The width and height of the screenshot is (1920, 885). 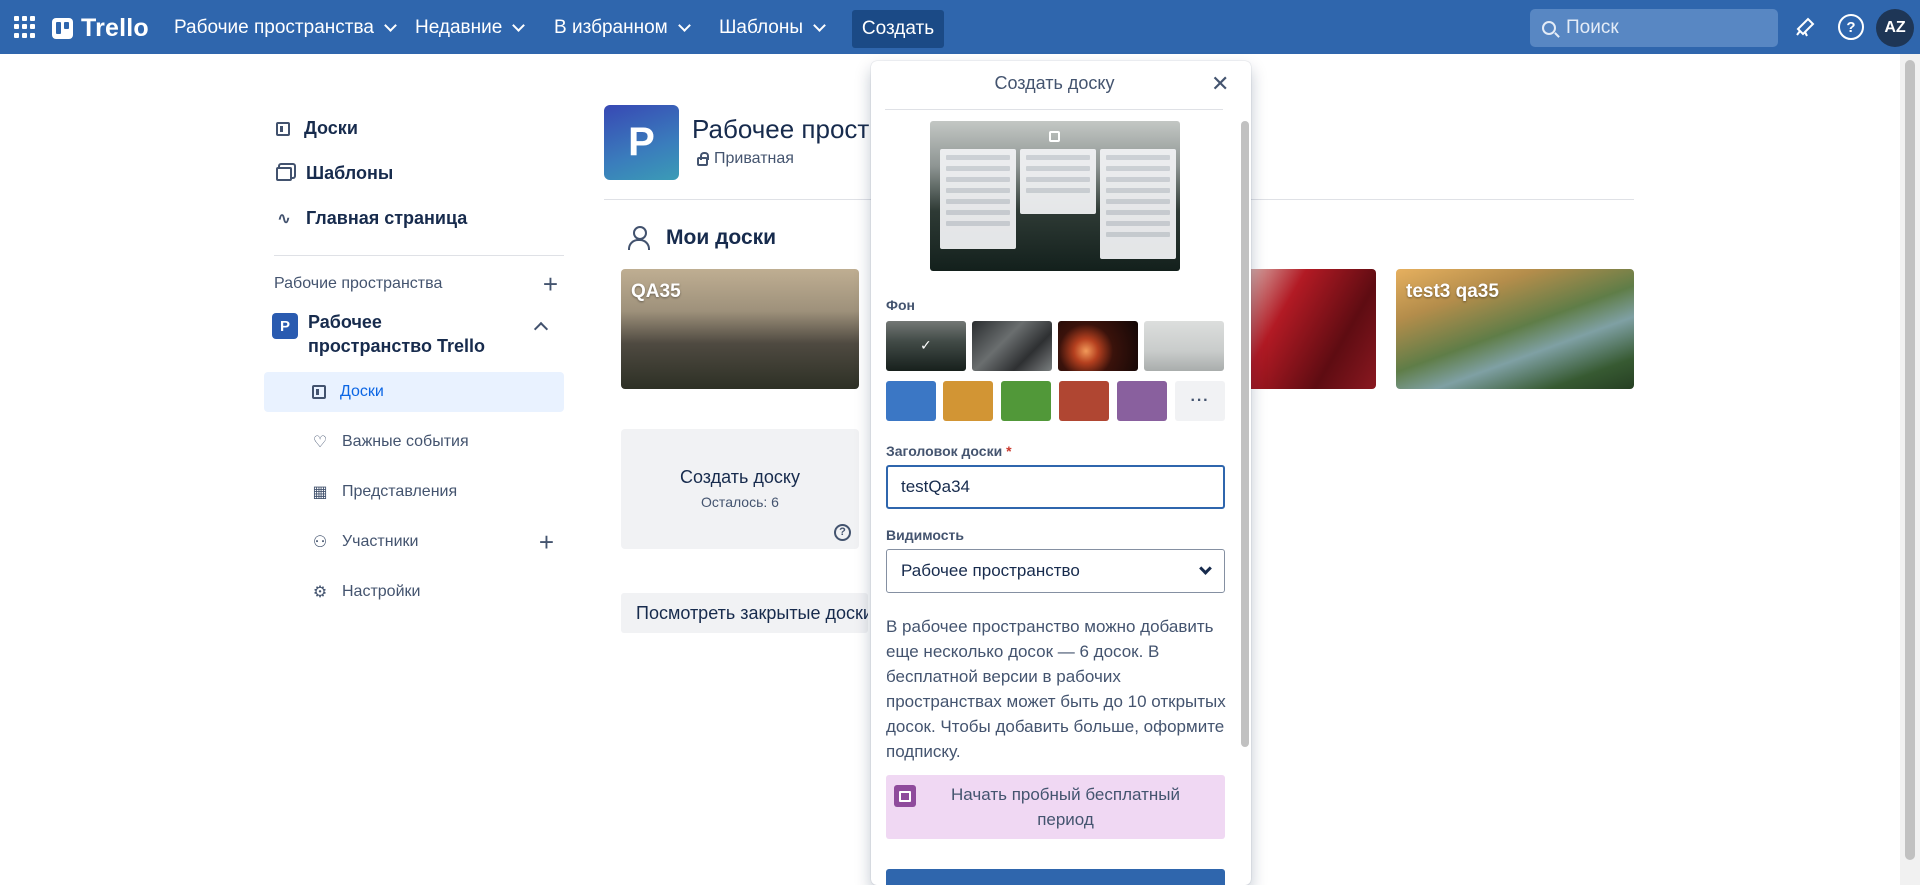 What do you see at coordinates (115, 28) in the screenshot?
I see `logo-text: Trello` at bounding box center [115, 28].